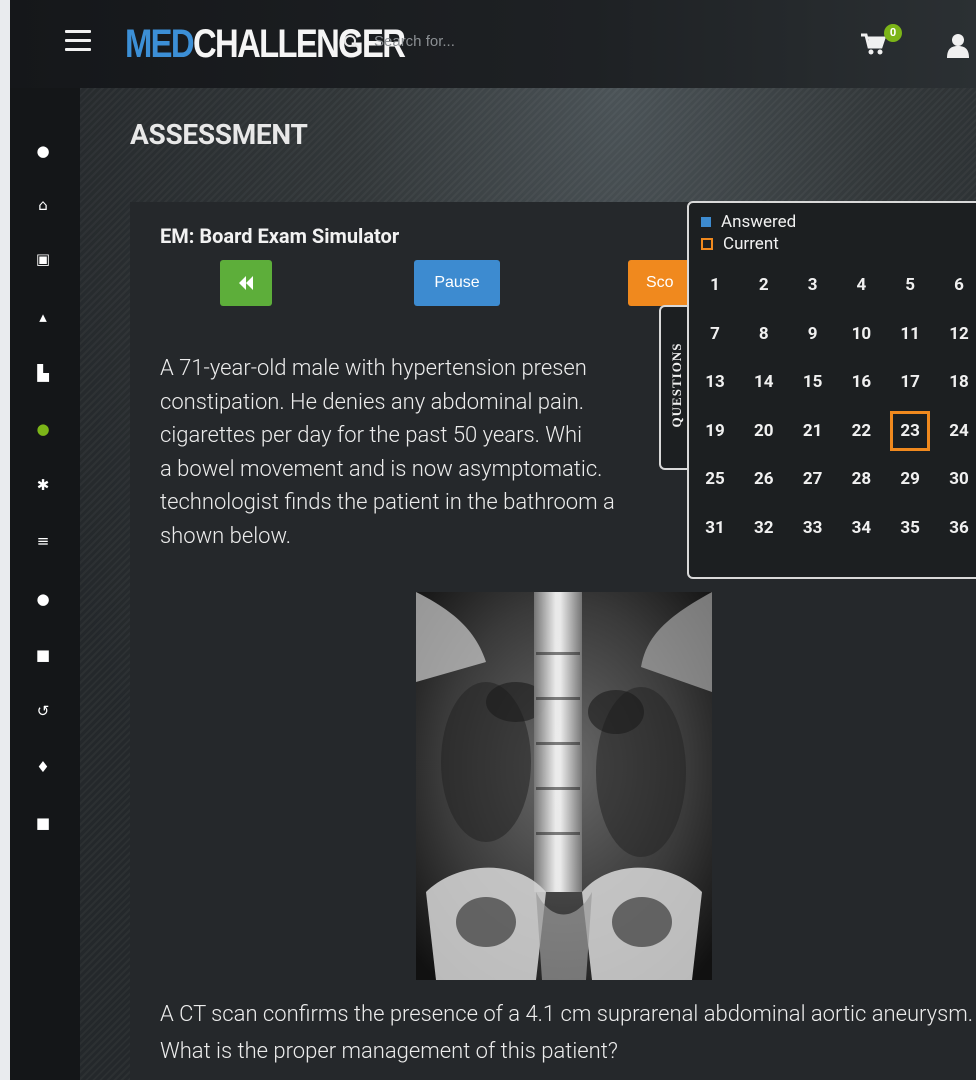 The width and height of the screenshot is (976, 1080). Describe the element at coordinates (957, 382) in the screenshot. I see `question-number-18: 18` at that location.